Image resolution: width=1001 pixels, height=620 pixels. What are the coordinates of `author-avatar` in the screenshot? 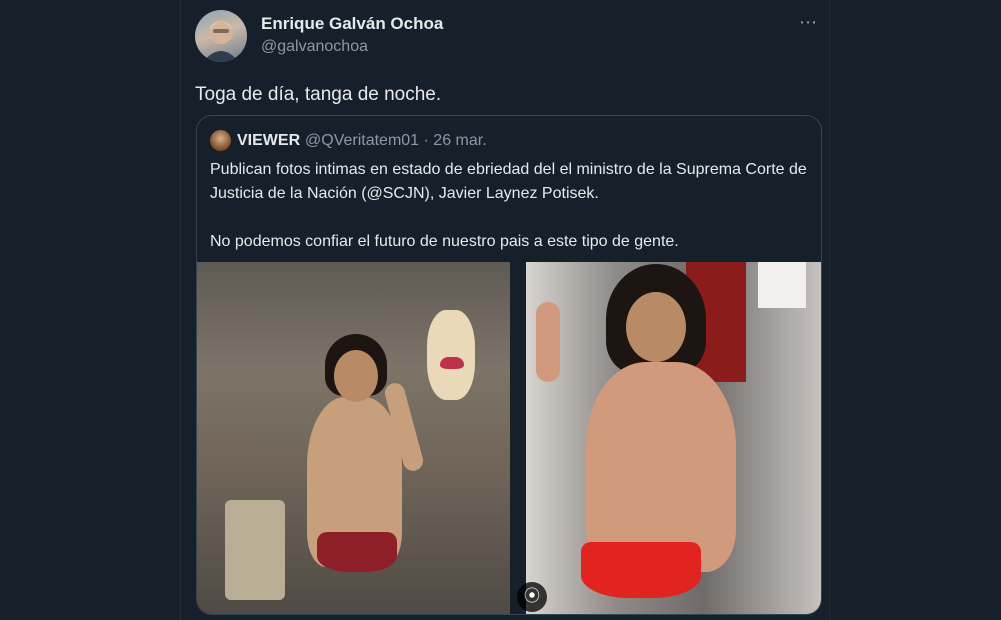 It's located at (221, 36).